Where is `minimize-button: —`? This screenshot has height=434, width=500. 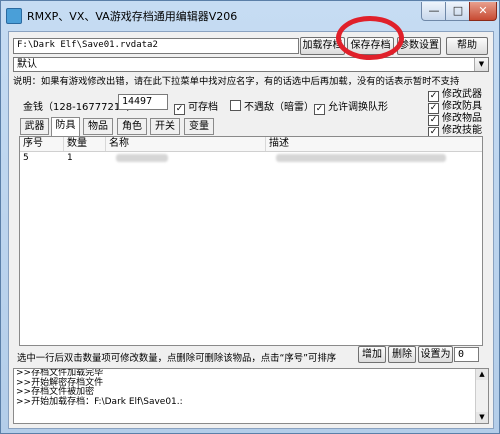
minimize-button: — is located at coordinates (434, 11).